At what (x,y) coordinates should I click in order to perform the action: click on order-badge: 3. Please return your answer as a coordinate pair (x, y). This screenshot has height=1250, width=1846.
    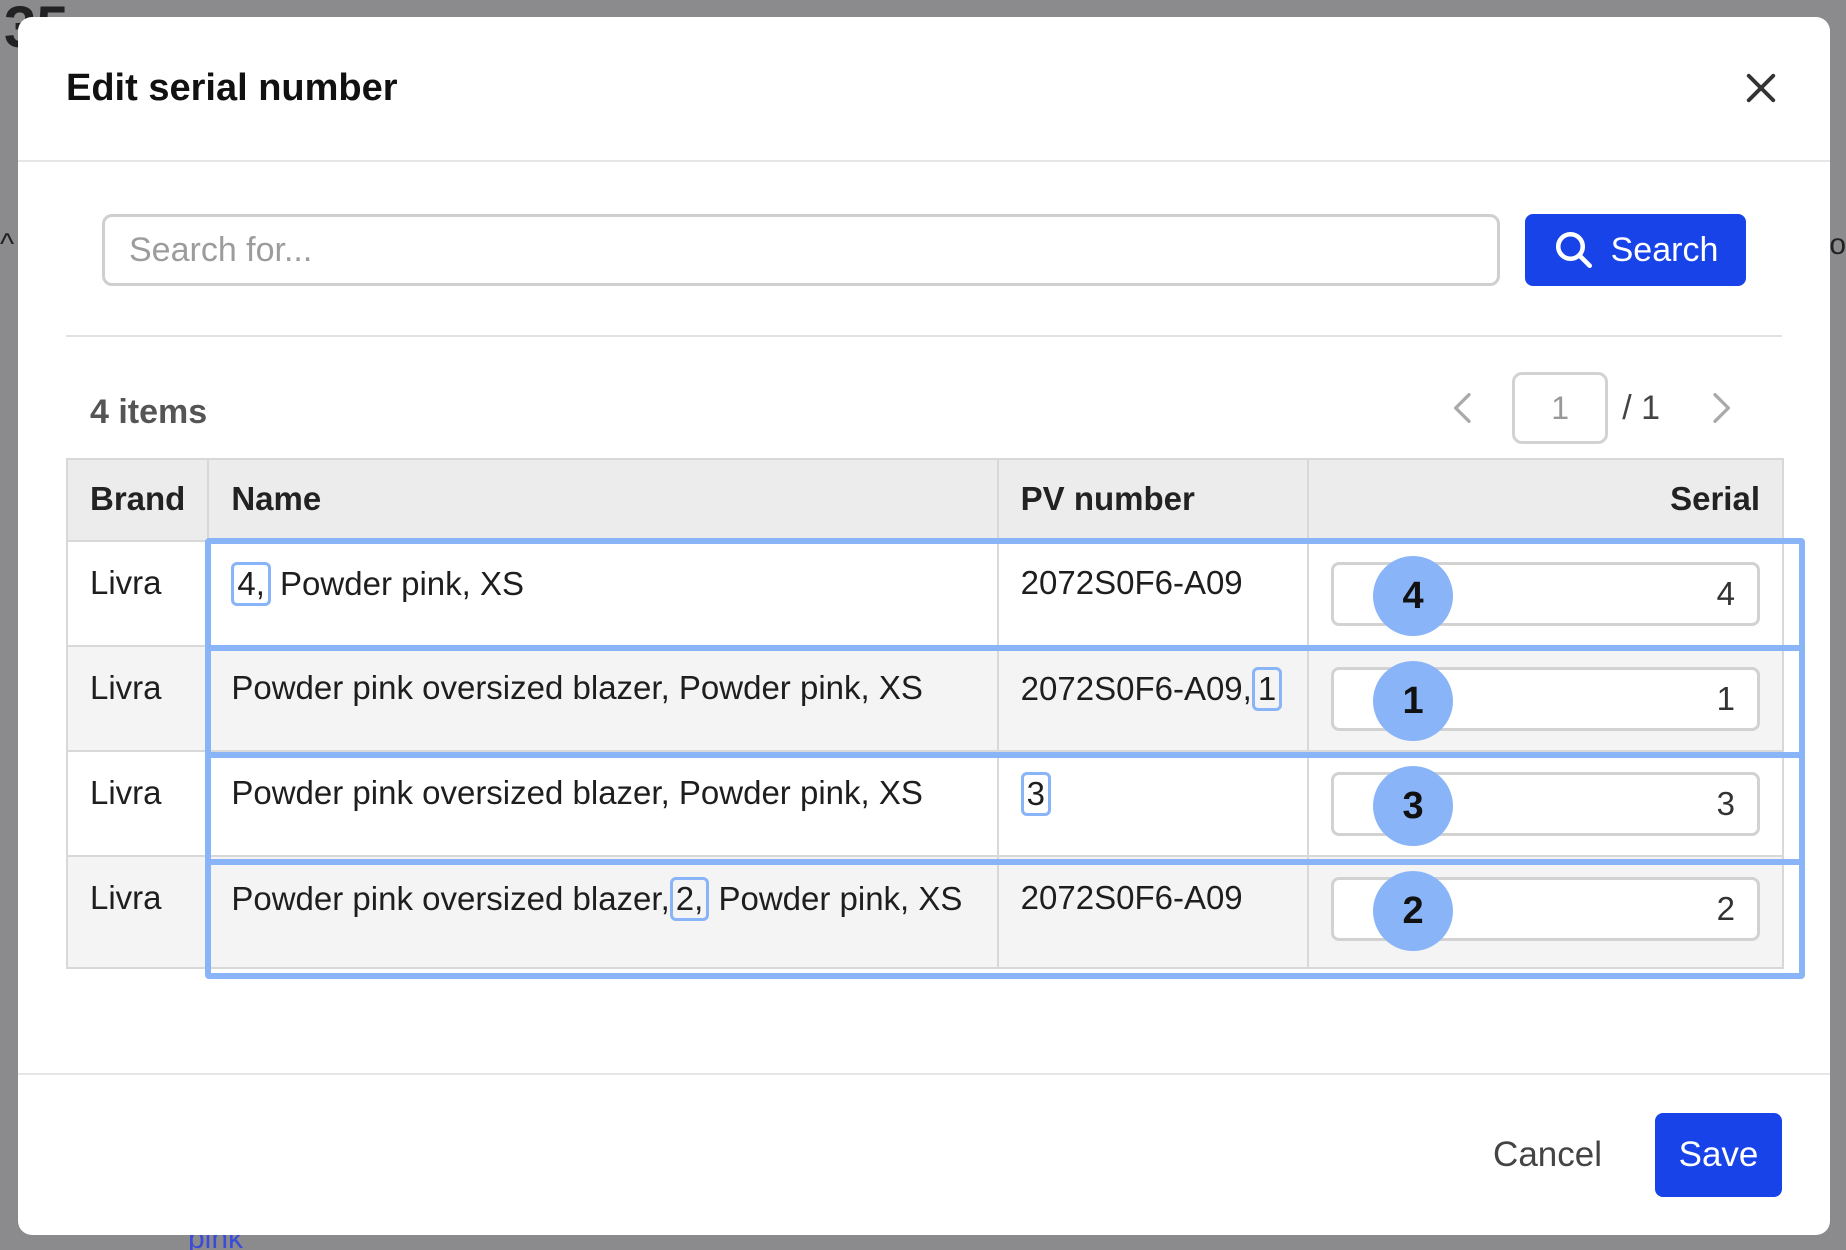
    Looking at the image, I should click on (1413, 806).